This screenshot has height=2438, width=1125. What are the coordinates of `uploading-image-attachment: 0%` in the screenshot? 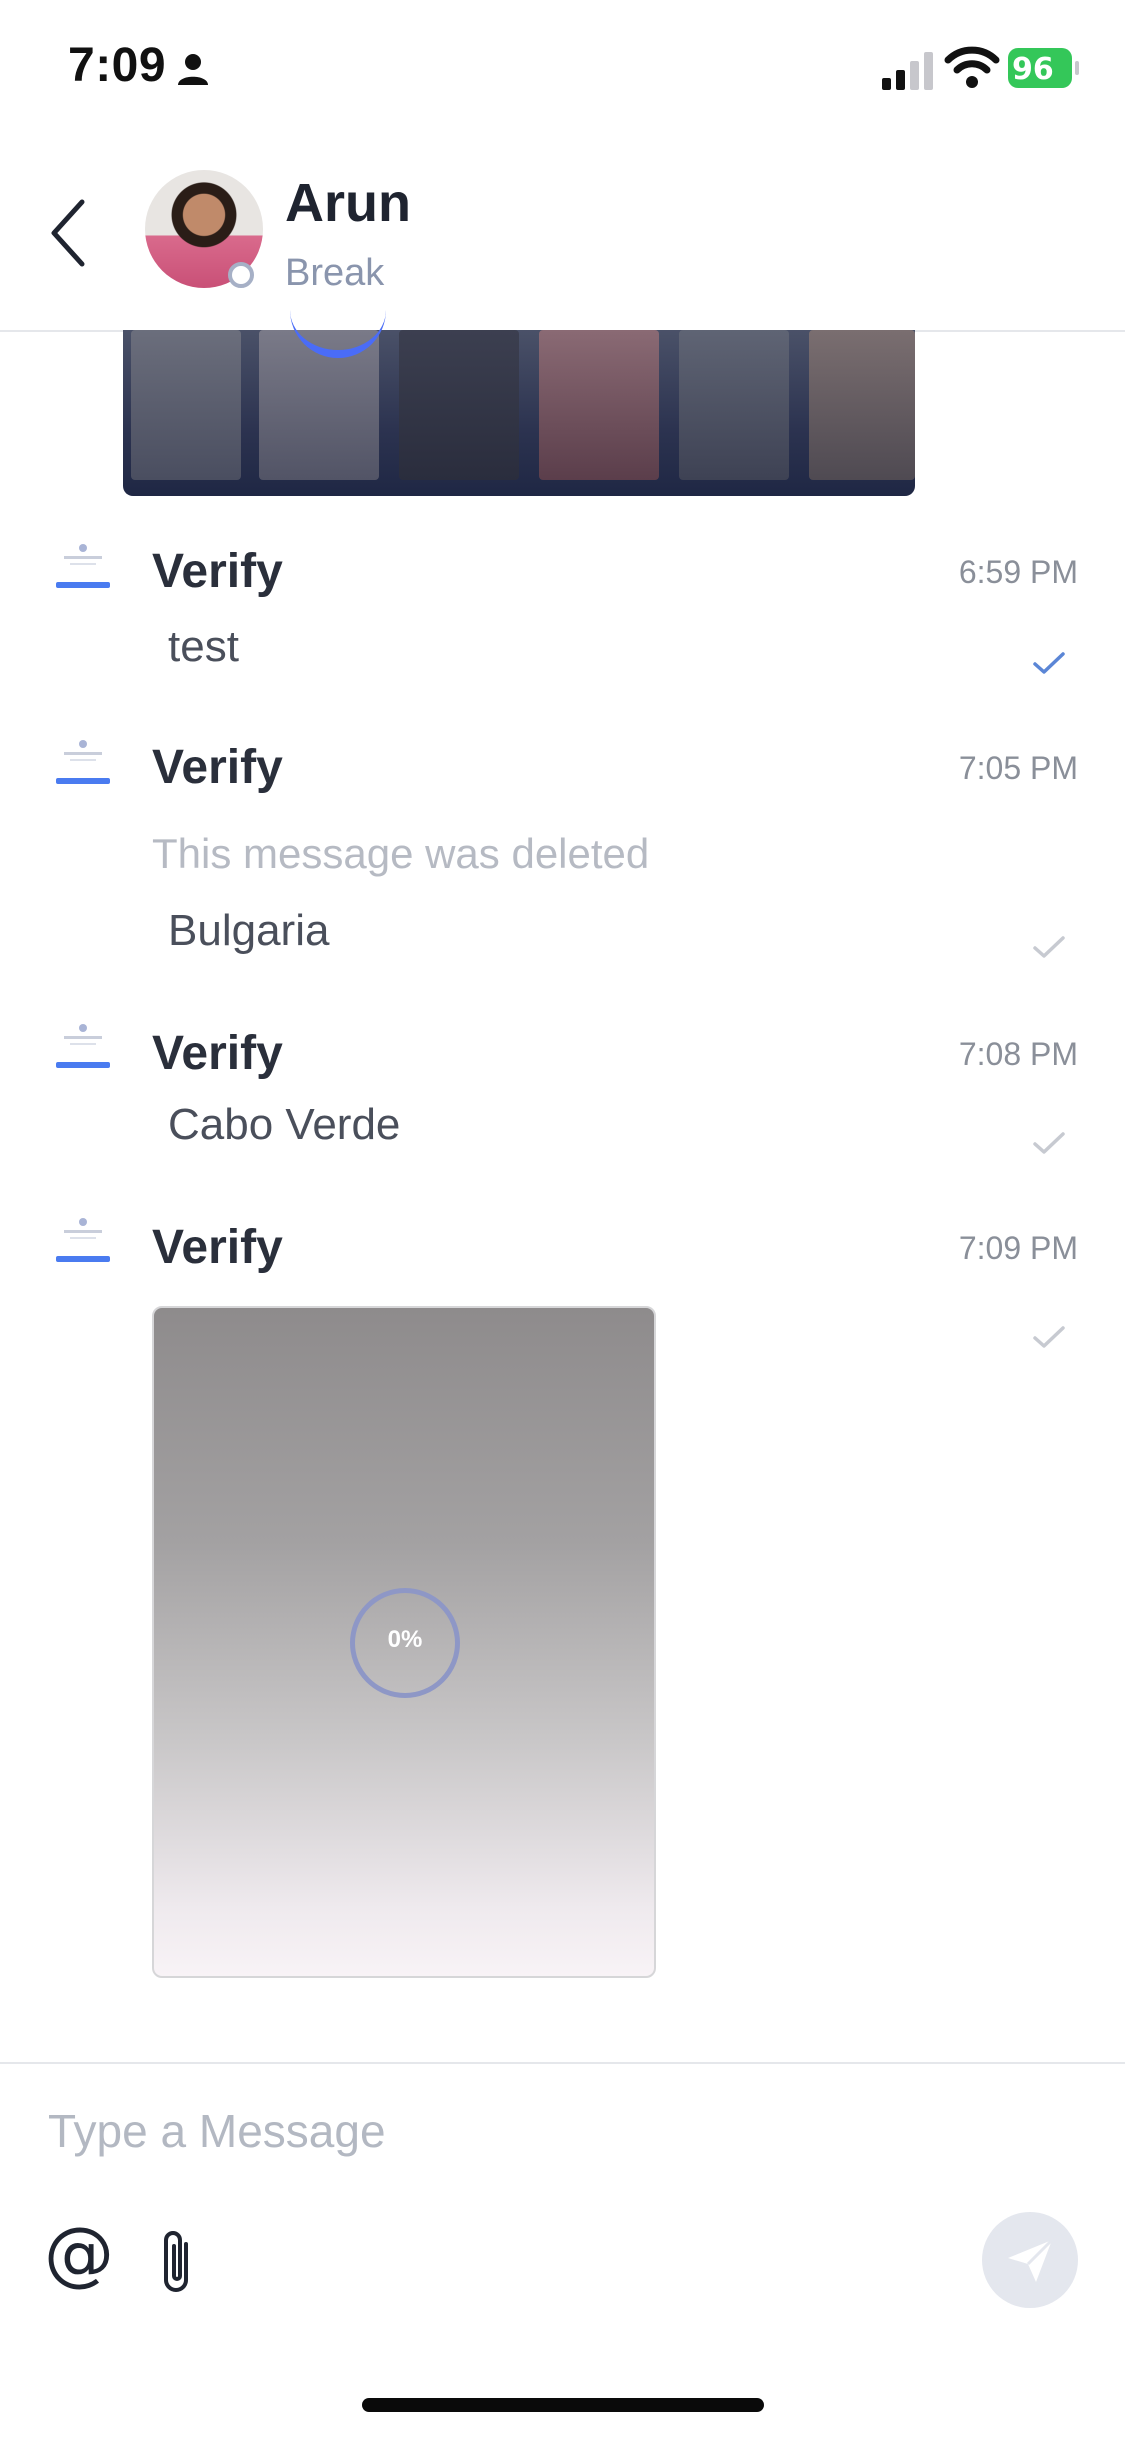 It's located at (404, 1642).